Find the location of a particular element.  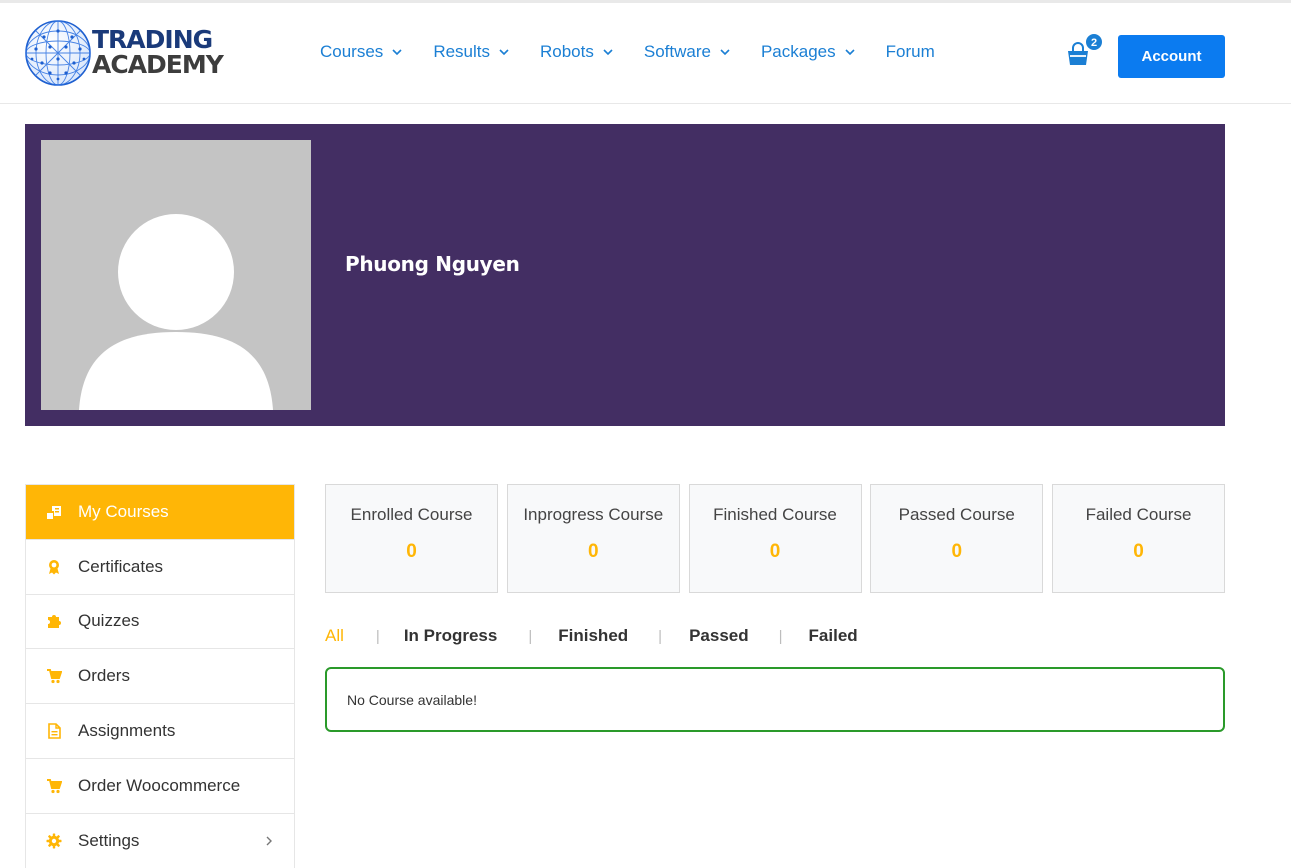

sidebar-item-order-woocommerce: Order Woocommerce is located at coordinates (160, 786).